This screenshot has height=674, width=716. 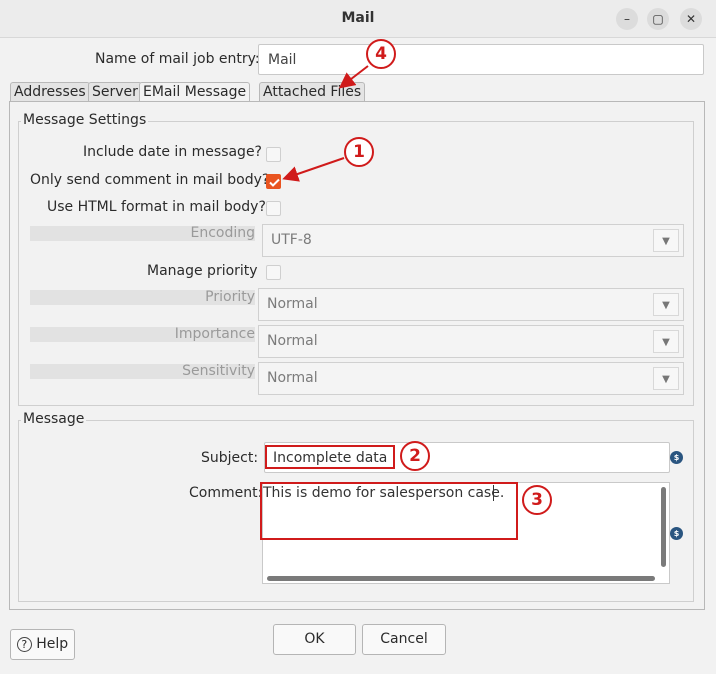 I want to click on annotation-badge-3: 3, so click(x=537, y=500).